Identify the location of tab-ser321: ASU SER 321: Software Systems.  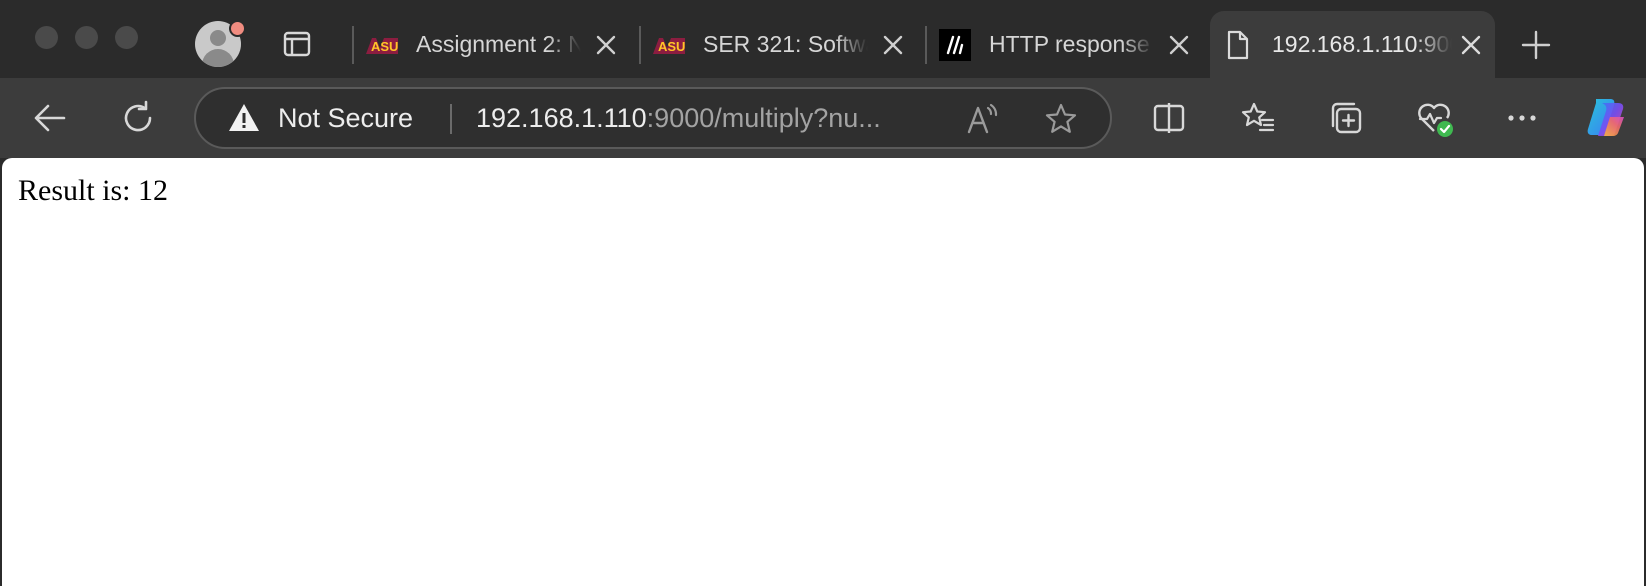
(783, 44).